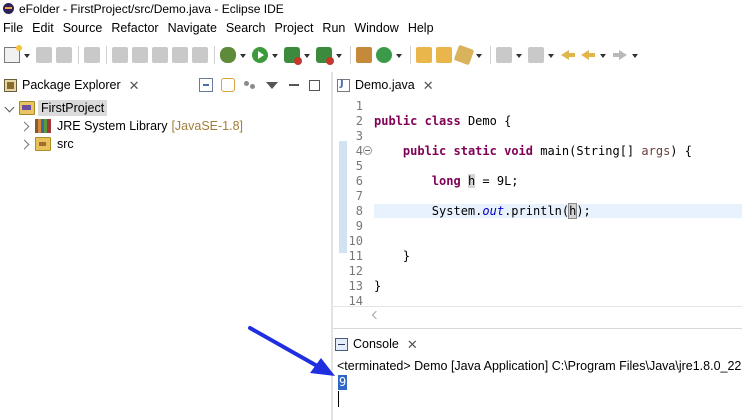 This screenshot has width=742, height=420. What do you see at coordinates (359, 165) in the screenshot?
I see `line-number: 5` at bounding box center [359, 165].